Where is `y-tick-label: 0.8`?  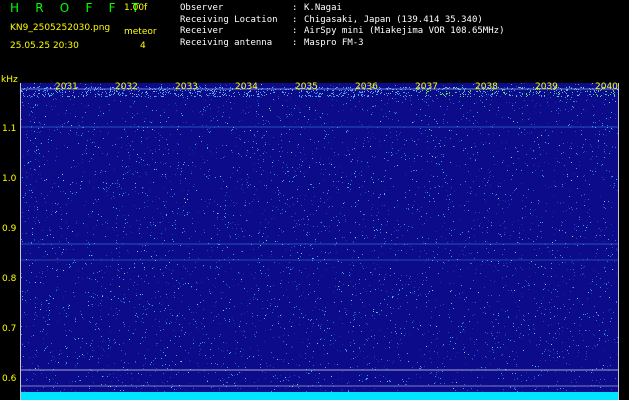 y-tick-label: 0.8 is located at coordinates (9, 279).